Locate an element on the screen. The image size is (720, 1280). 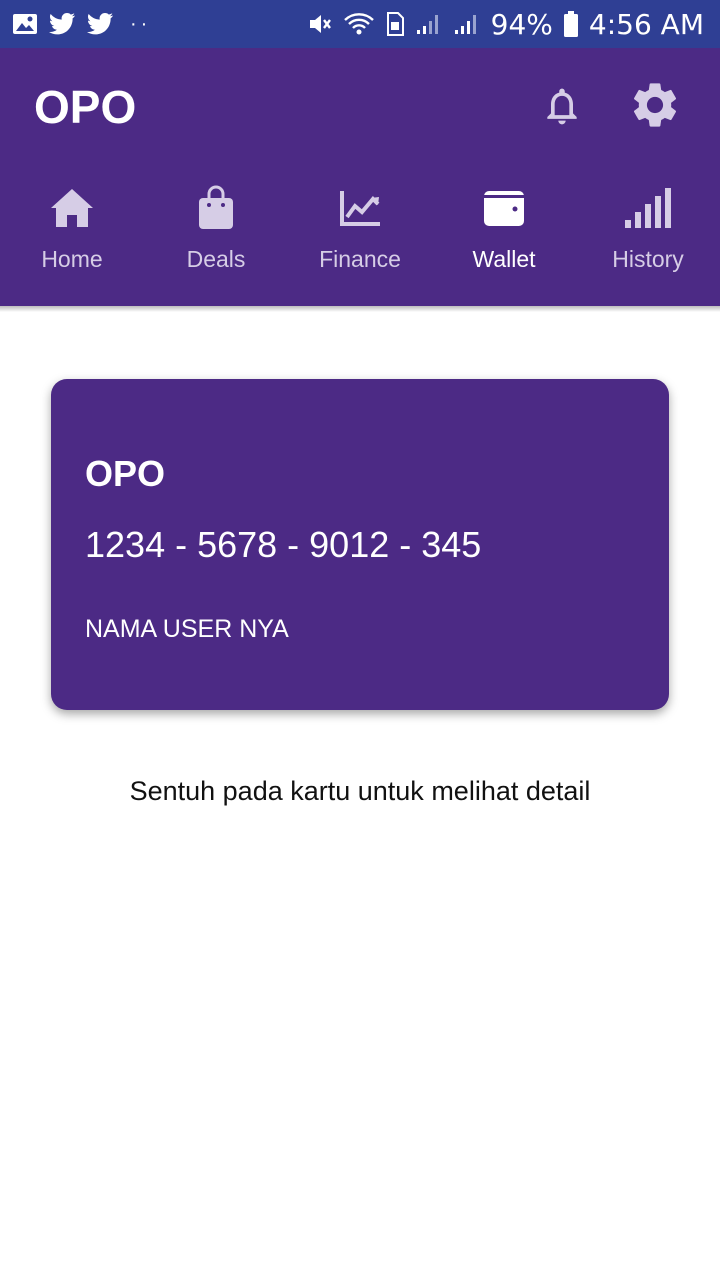
clock: 4:56 AM is located at coordinates (646, 24).